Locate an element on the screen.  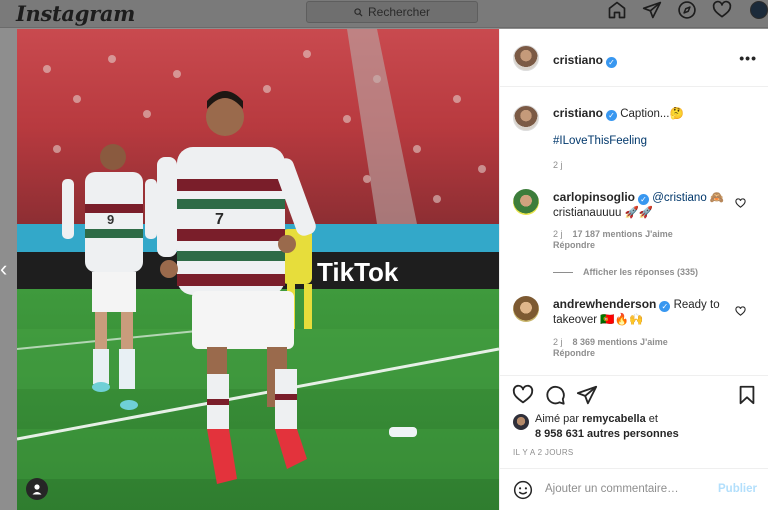
top-navigation-bar: Instagram Rechercher is located at coordinates (384, 14).